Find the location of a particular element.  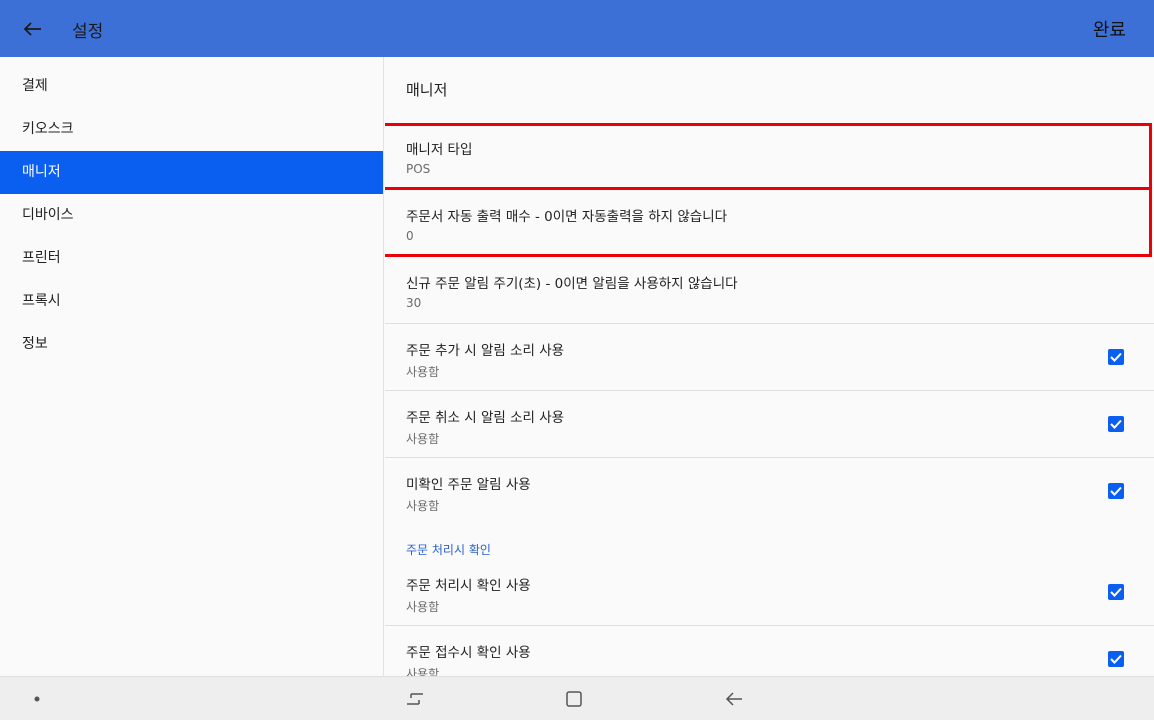

sidebar-item-manager: 매니저 is located at coordinates (191, 172).